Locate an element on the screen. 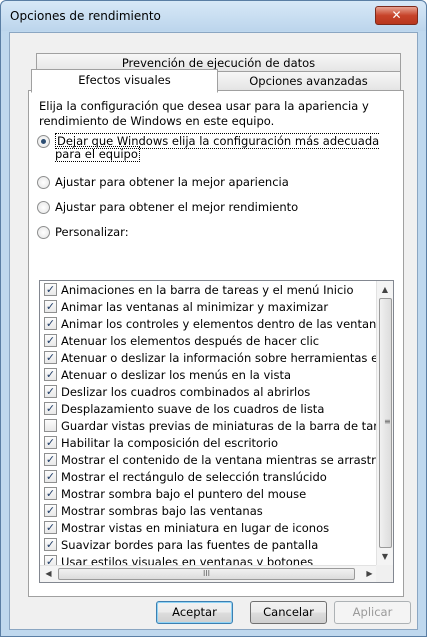 This screenshot has width=427, height=637. list-item: ✓ Mostrar sombras bajo las ventanas is located at coordinates (209, 511).